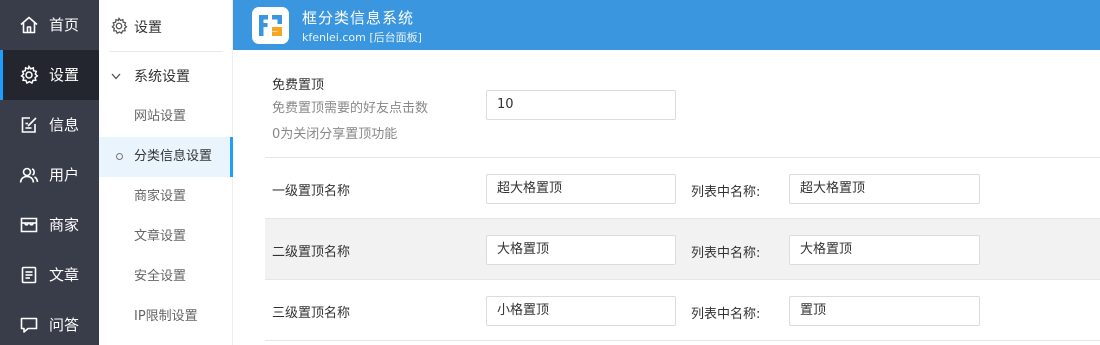  I want to click on active-dot-icon, so click(119, 156).